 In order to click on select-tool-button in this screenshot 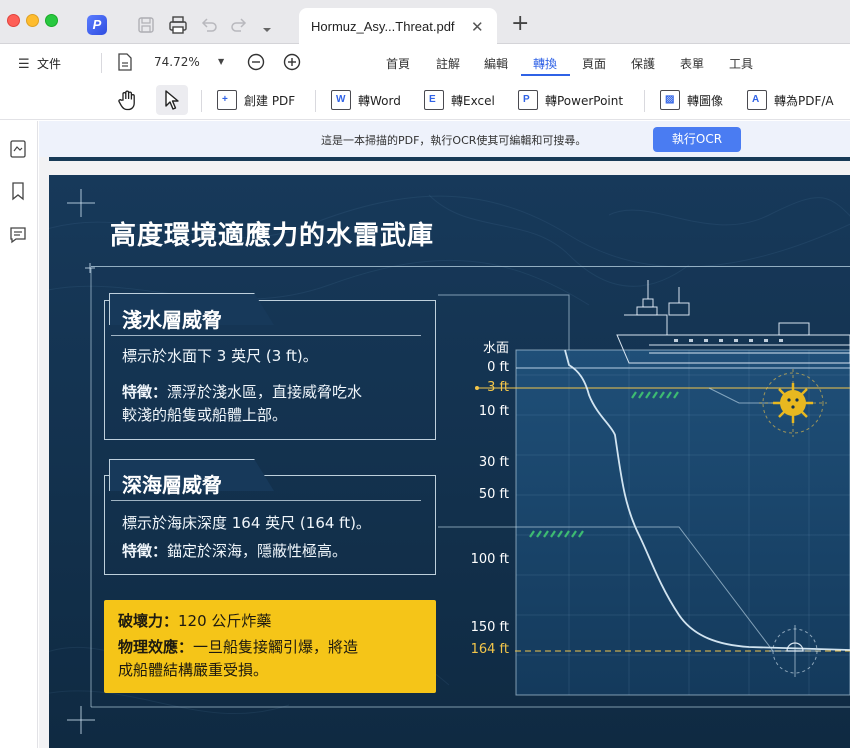, I will do `click(172, 100)`.